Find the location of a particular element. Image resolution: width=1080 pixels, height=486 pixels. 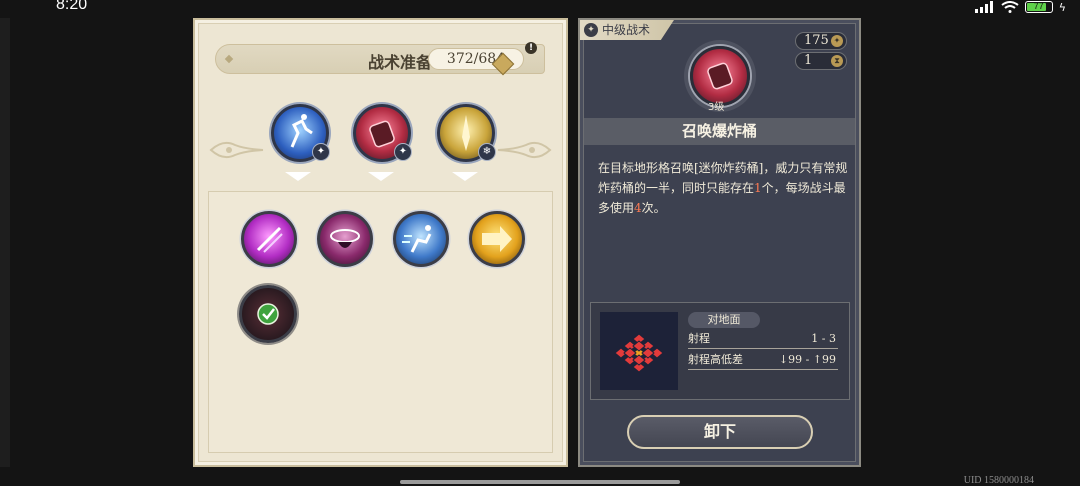

uses-pill: 1 ⧗ is located at coordinates (821, 61).